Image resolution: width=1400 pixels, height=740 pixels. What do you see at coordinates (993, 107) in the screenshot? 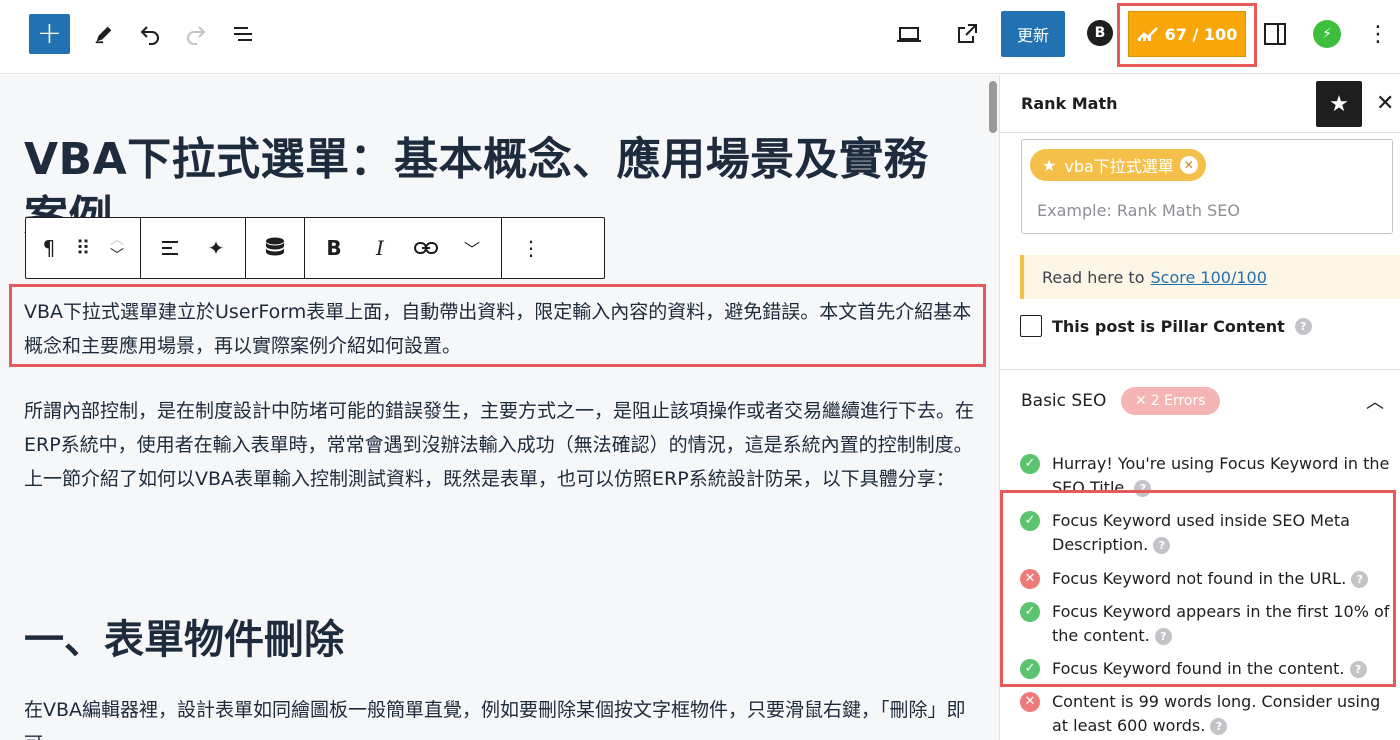
I see `scroll-thumb` at bounding box center [993, 107].